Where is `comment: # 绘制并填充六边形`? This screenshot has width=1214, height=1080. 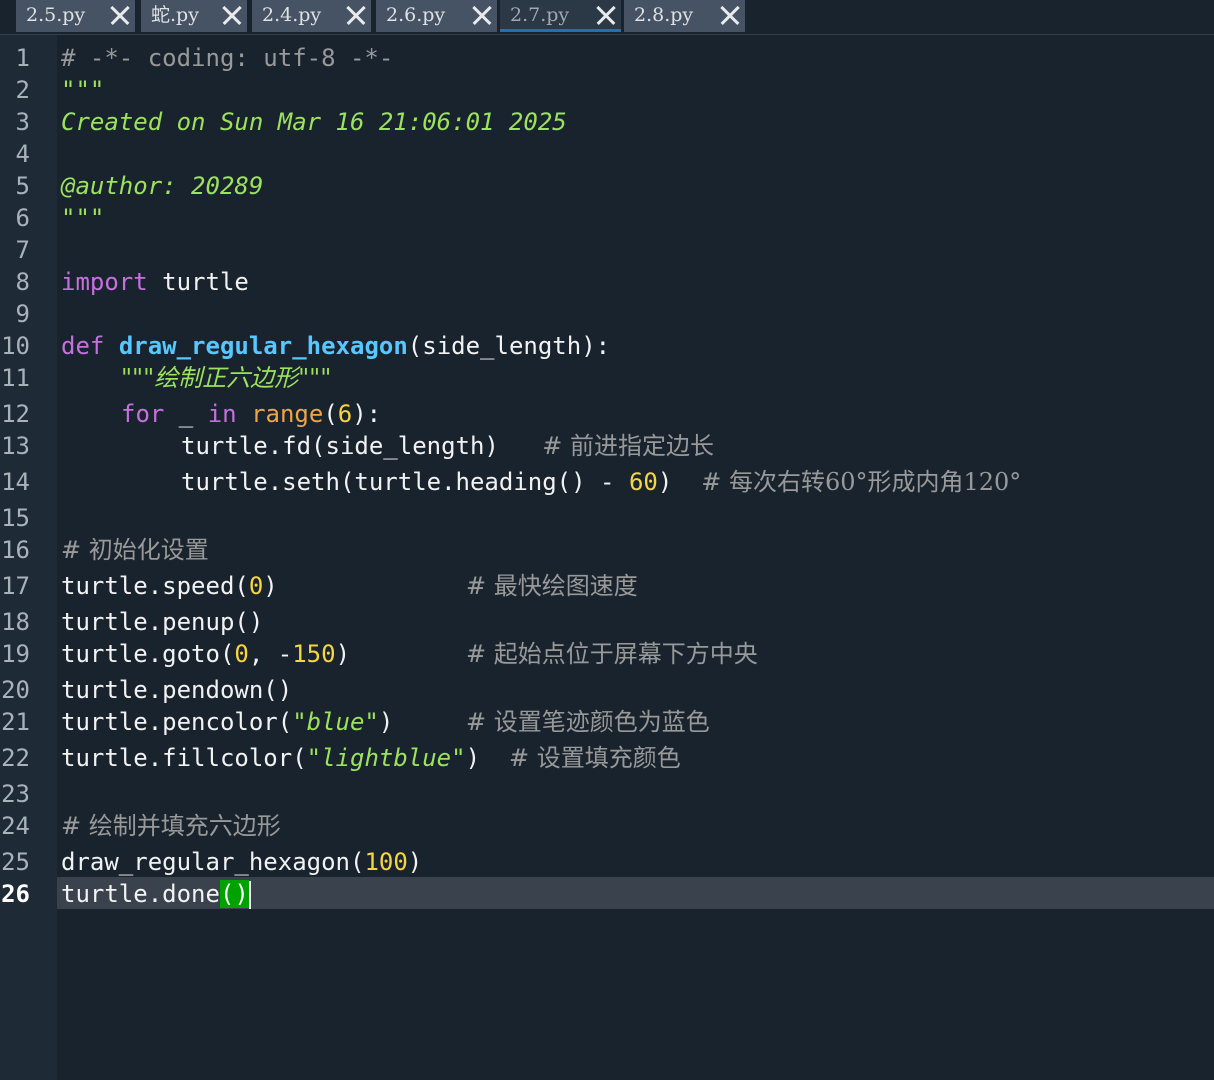
comment: # 绘制并填充六边形 is located at coordinates (171, 826).